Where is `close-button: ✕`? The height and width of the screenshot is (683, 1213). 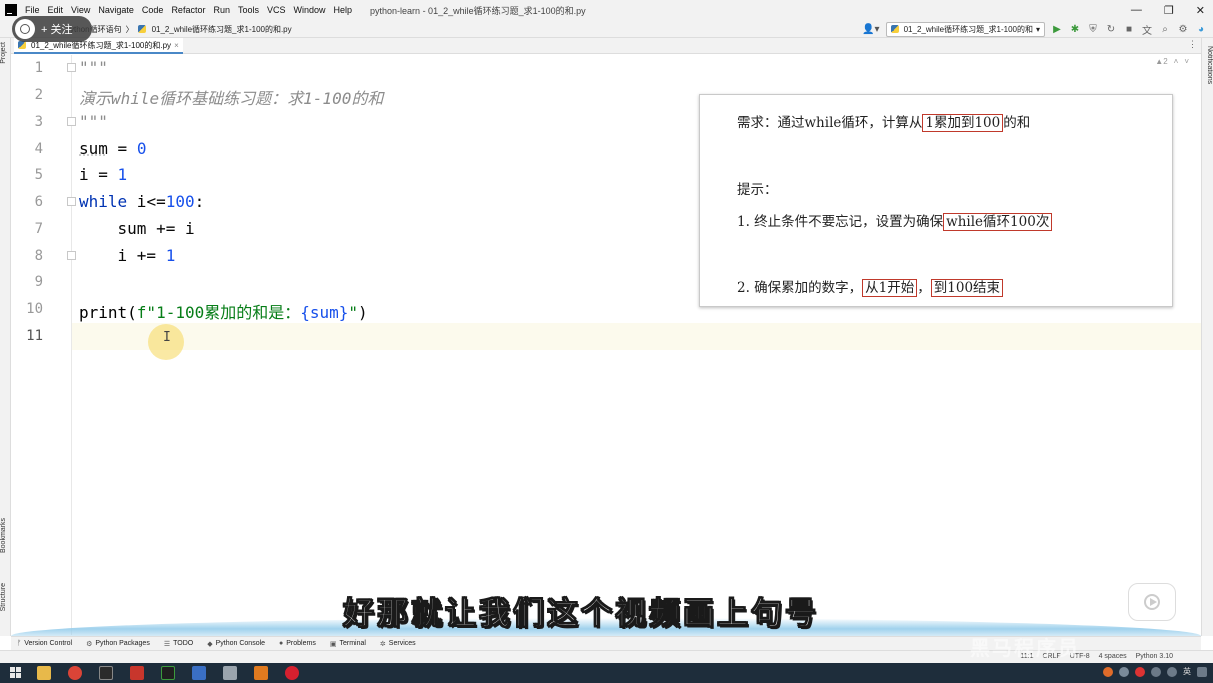 close-button: ✕ is located at coordinates (1200, 10).